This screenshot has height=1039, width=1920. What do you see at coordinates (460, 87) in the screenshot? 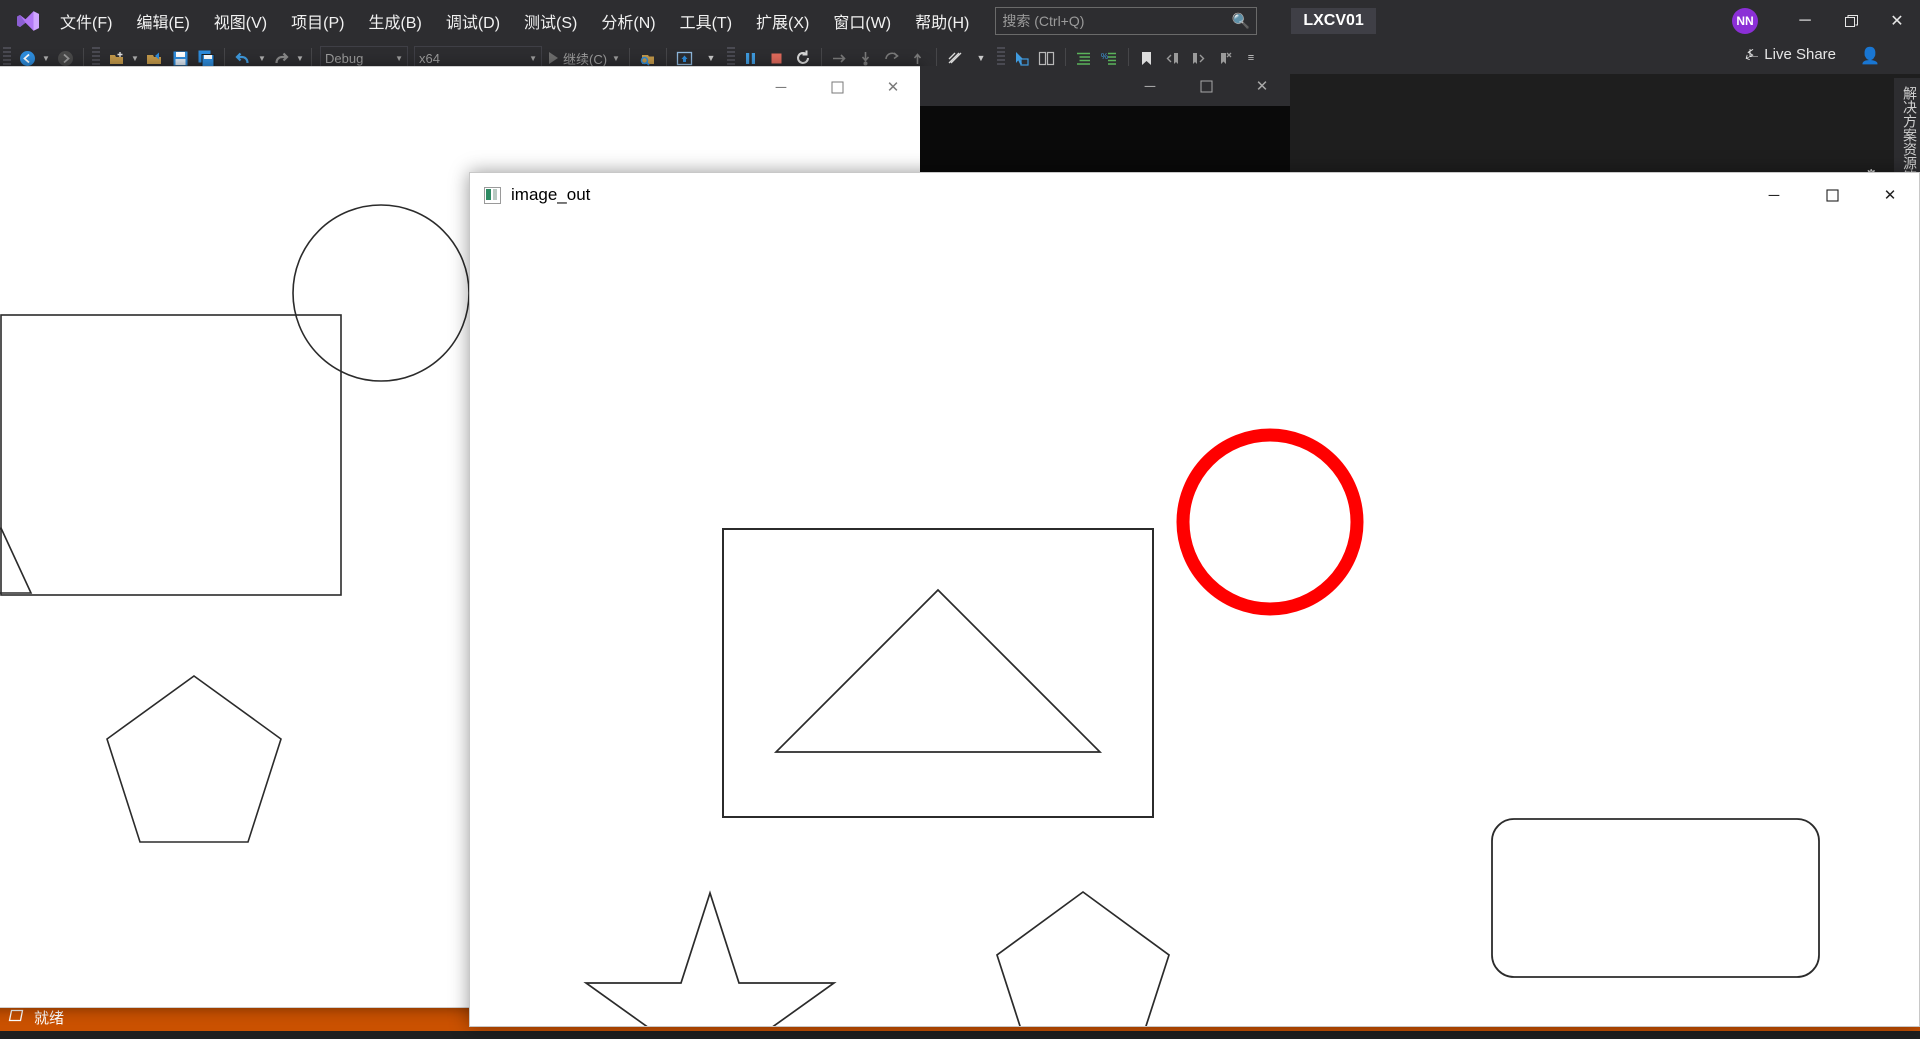
I see `background-window-titlebar: ─ ✕` at bounding box center [460, 87].